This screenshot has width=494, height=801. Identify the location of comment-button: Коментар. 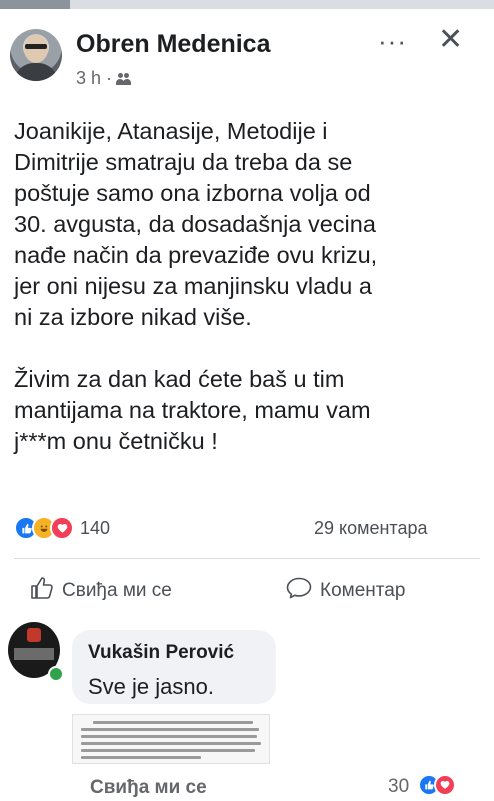
(345, 591).